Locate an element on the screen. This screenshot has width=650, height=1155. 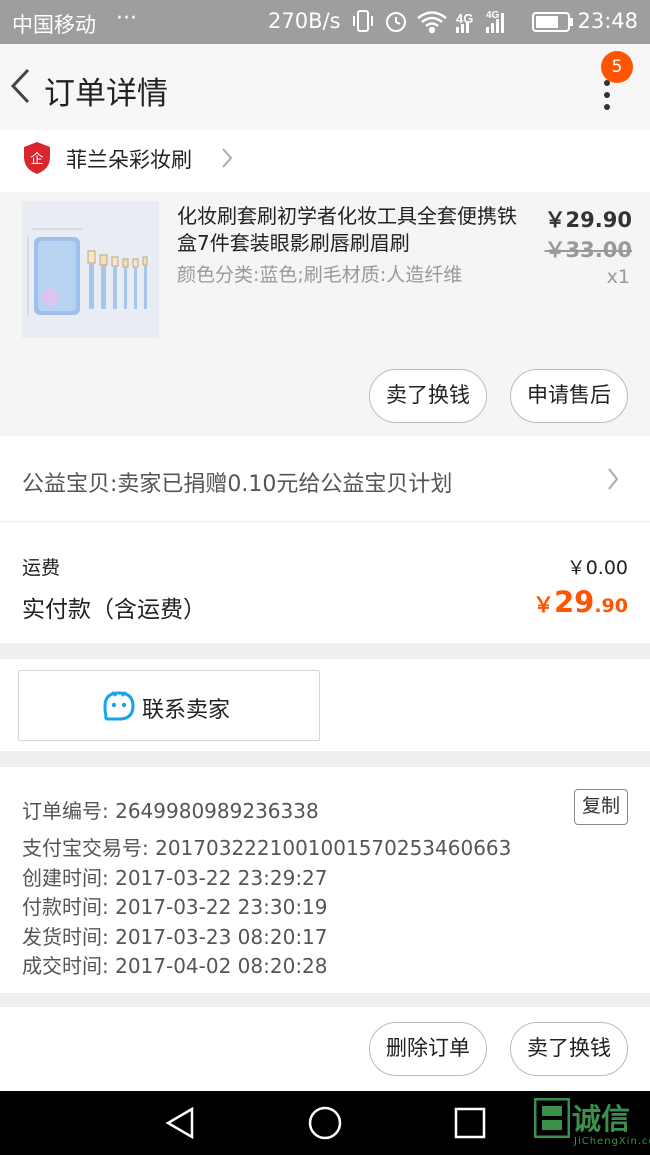
alipay-trade-number: 支付宝交易号: 2017032221001001570253460663 is located at coordinates (267, 848).